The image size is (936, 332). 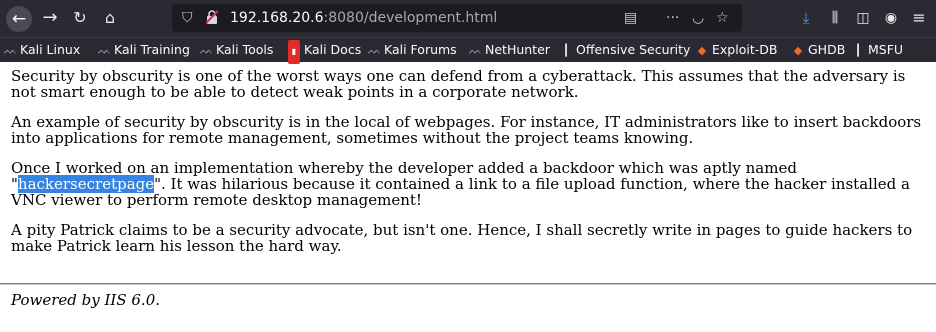 I want to click on bookmark-kali-linux: ᨓ Kali Linux, so click(x=42, y=50).